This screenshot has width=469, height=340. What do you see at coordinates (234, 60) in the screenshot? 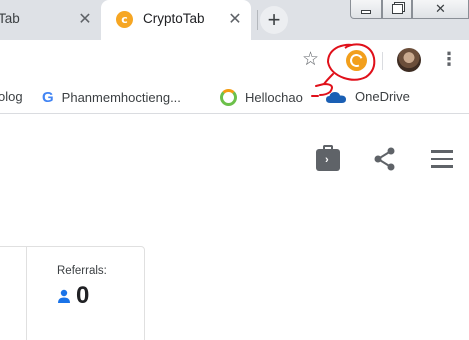
I see `browser-toolbar: ☆ ⋮` at bounding box center [234, 60].